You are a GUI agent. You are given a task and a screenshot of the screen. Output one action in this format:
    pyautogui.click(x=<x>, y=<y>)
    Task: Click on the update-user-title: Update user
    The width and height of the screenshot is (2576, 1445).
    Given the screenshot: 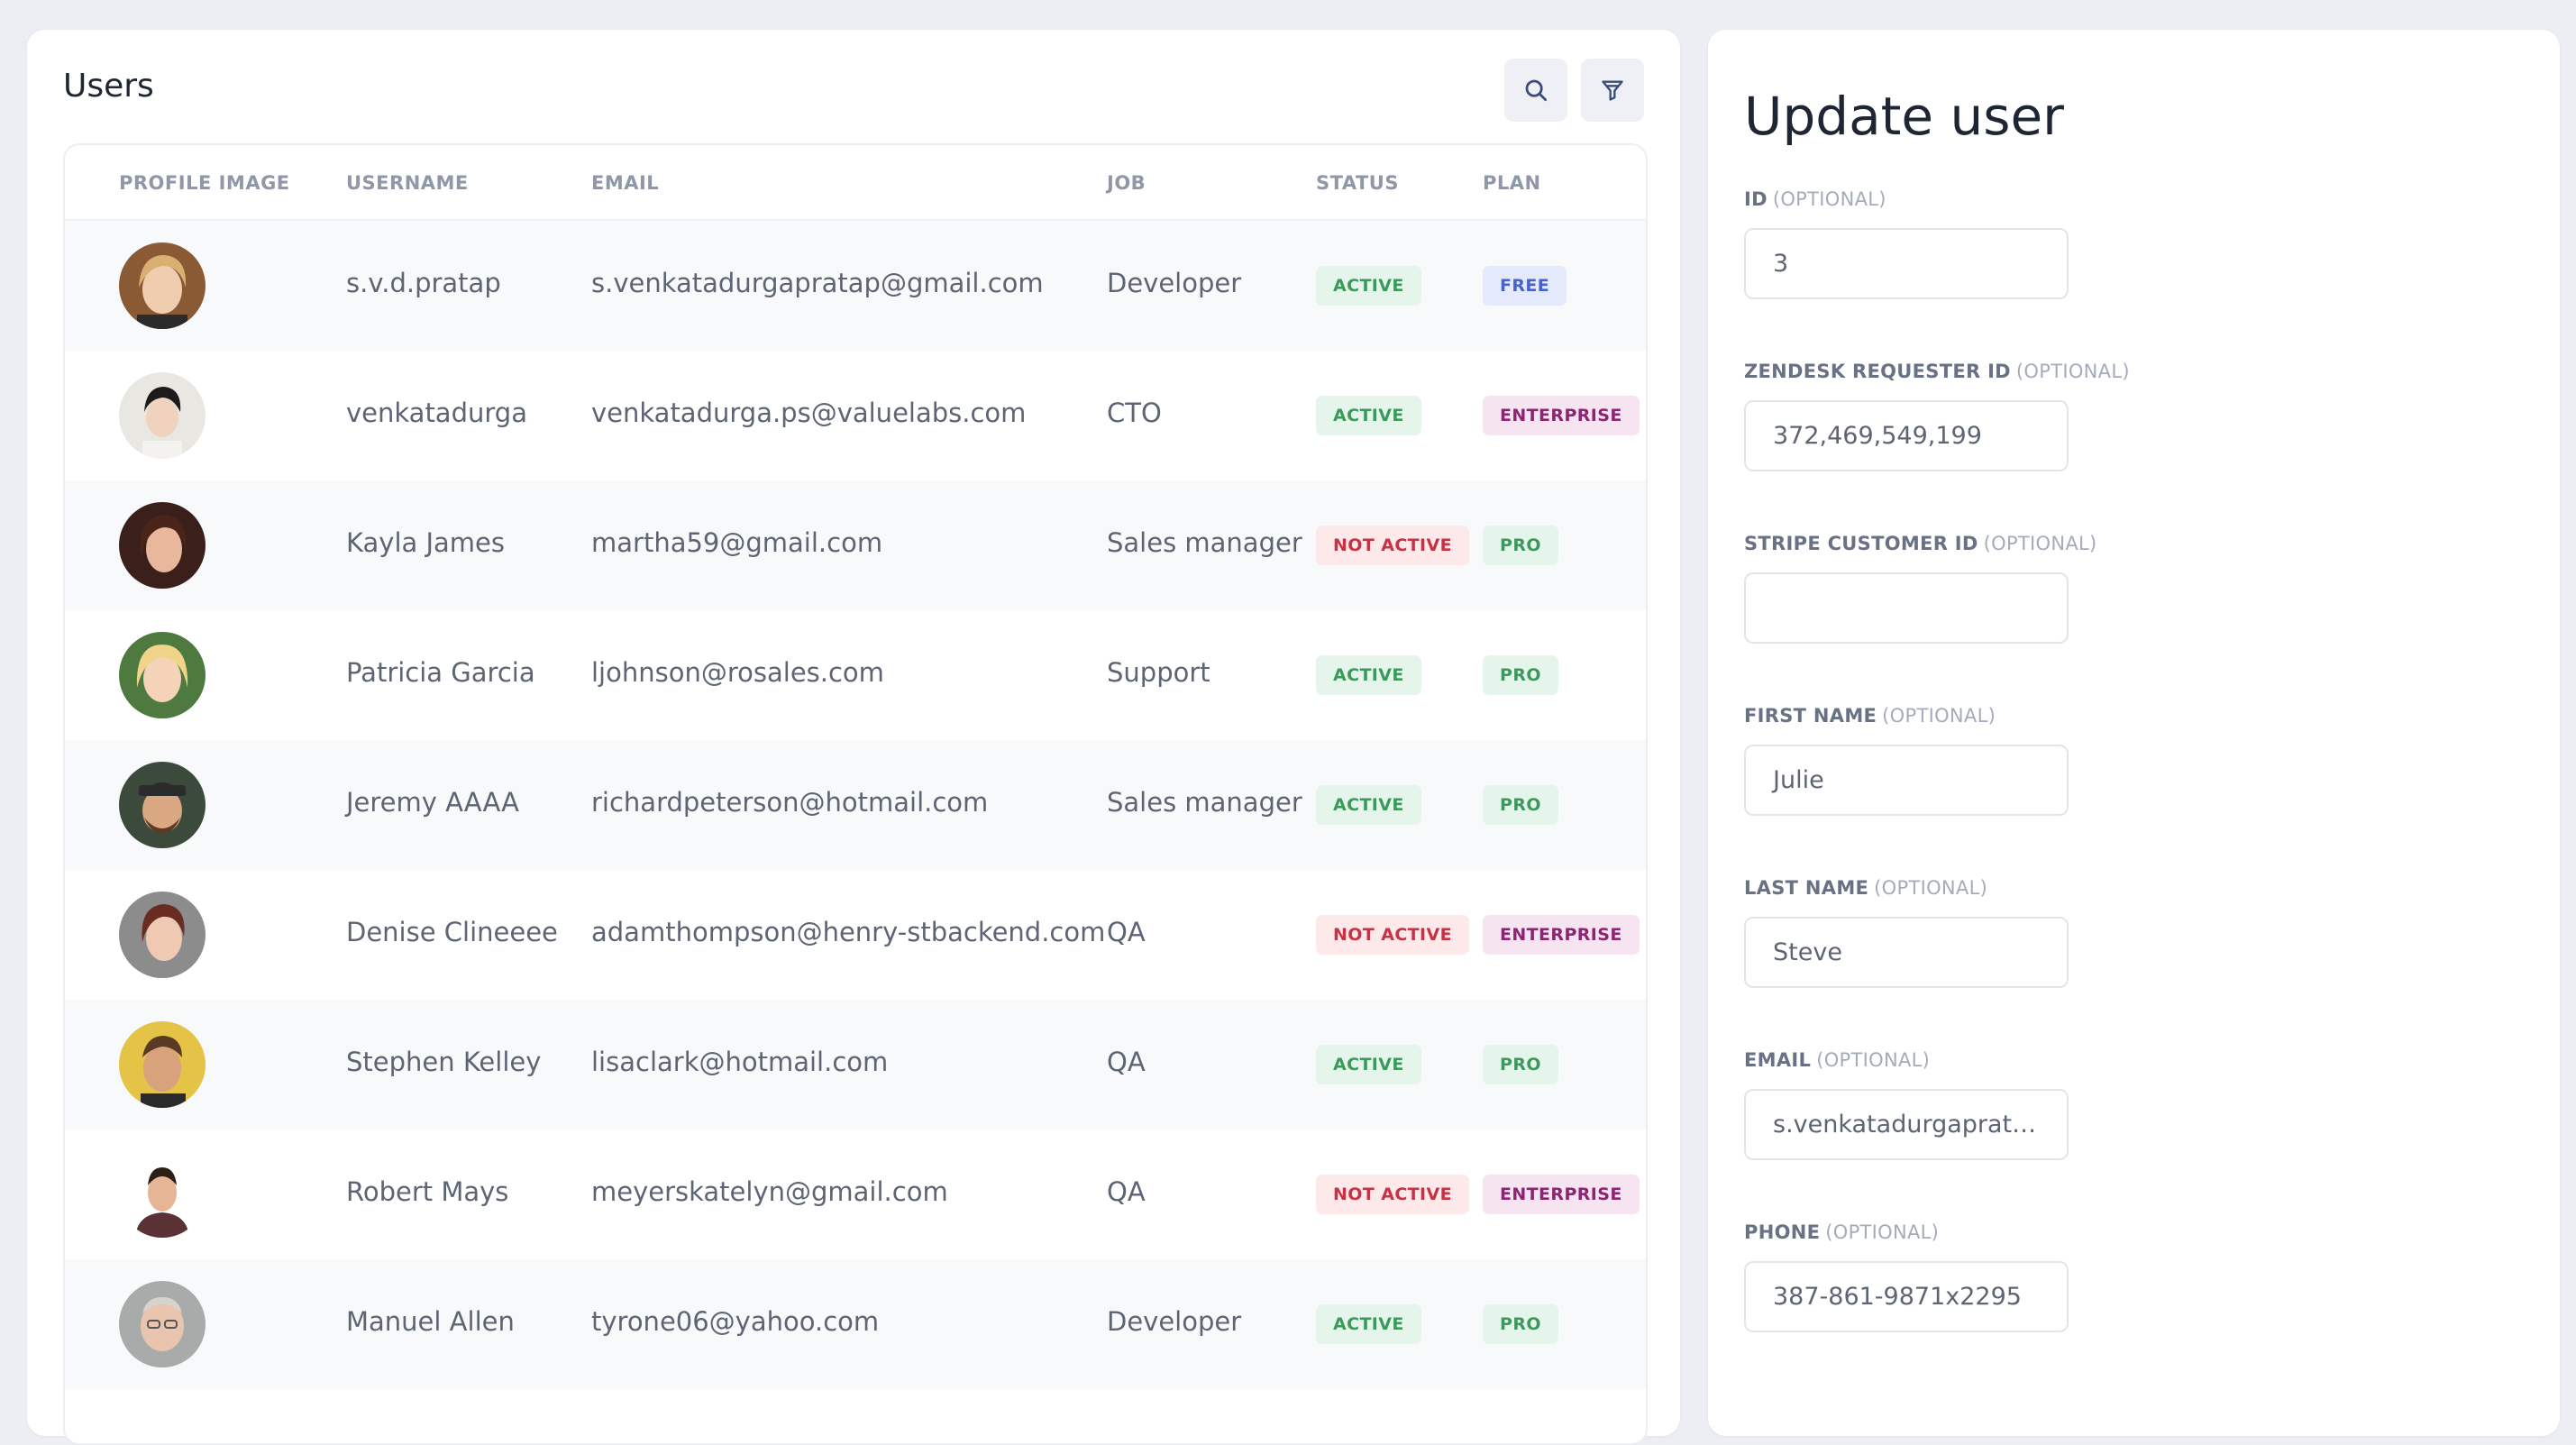 What is the action you would take?
    pyautogui.click(x=1904, y=116)
    